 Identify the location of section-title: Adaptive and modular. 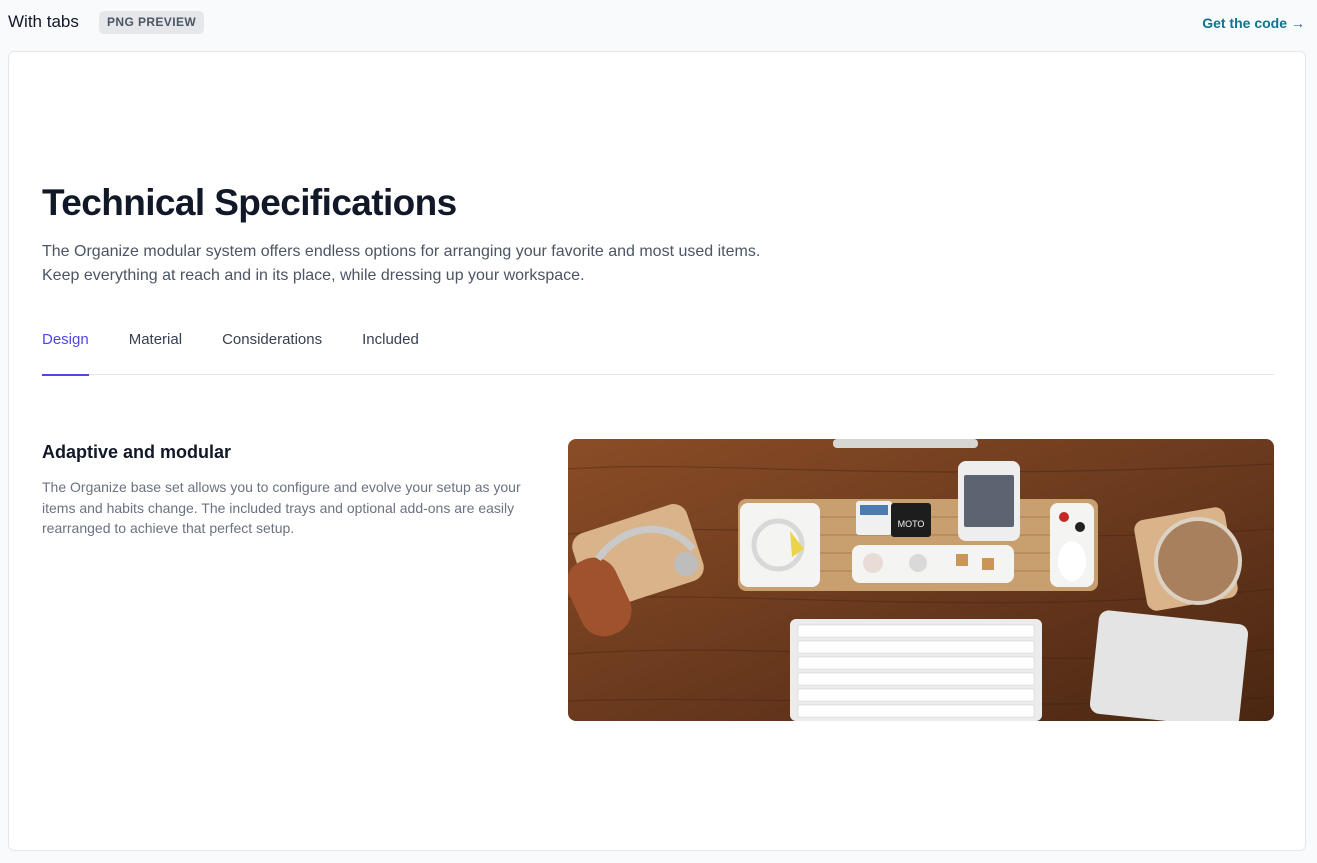
(137, 452).